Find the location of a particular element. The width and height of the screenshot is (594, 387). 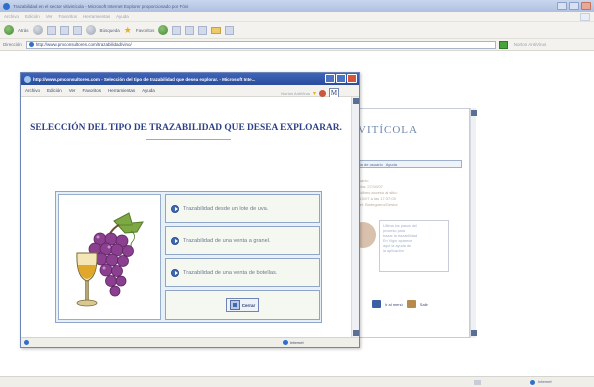

bg-vertical-scrollbar is located at coordinates (473, 223).